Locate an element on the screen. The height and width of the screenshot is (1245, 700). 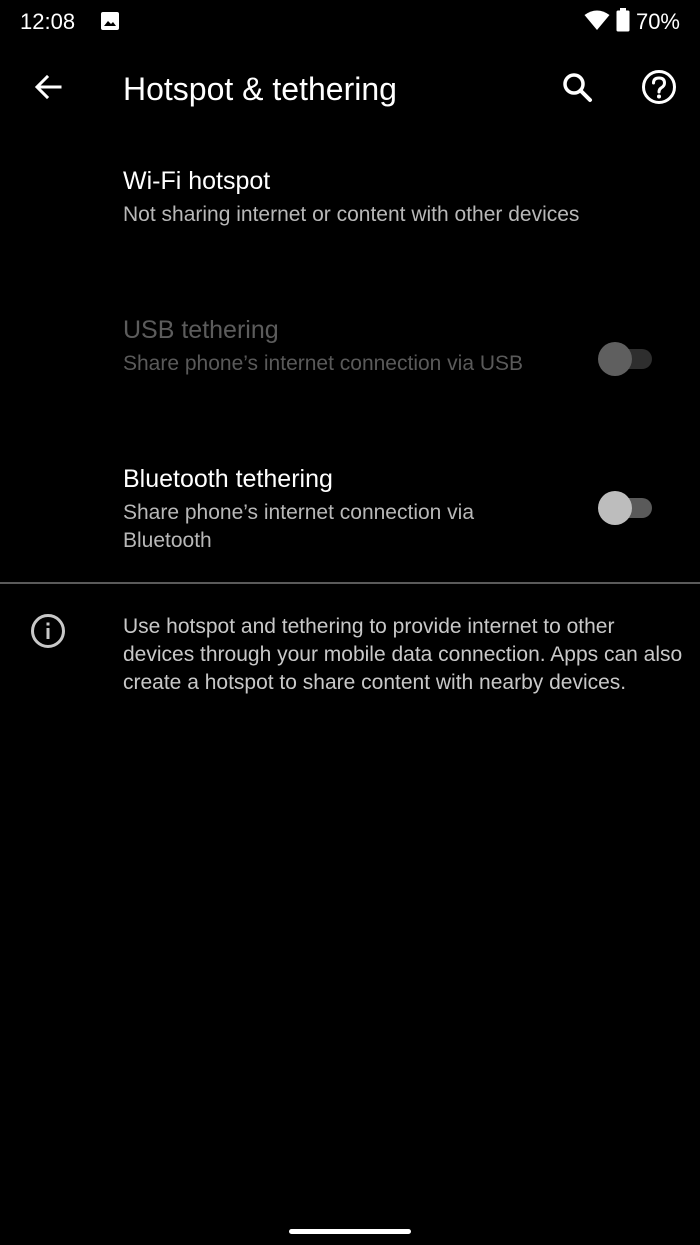
back-button is located at coordinates (48, 89).